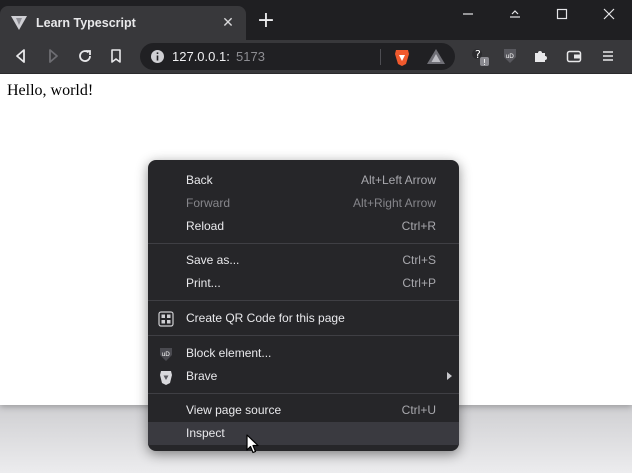  Describe the element at coordinates (419, 260) in the screenshot. I see `menu-item-shortcut: Ctrl+S` at that location.